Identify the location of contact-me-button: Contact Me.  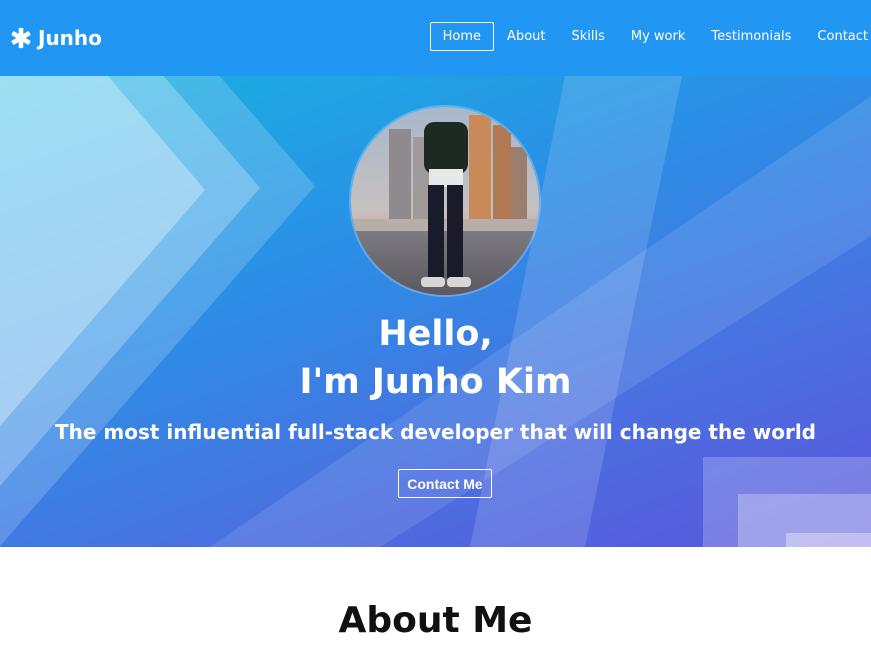
(445, 483).